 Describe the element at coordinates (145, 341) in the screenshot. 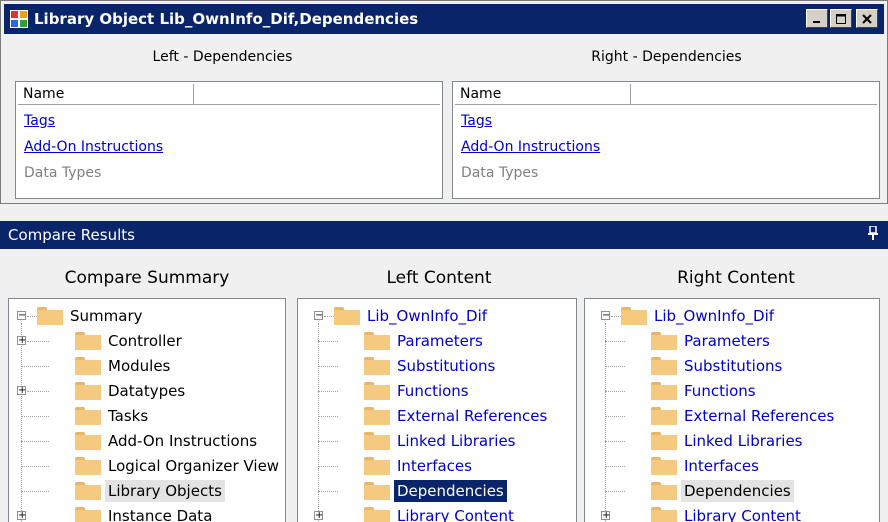

I see `tree-label: Controller` at that location.